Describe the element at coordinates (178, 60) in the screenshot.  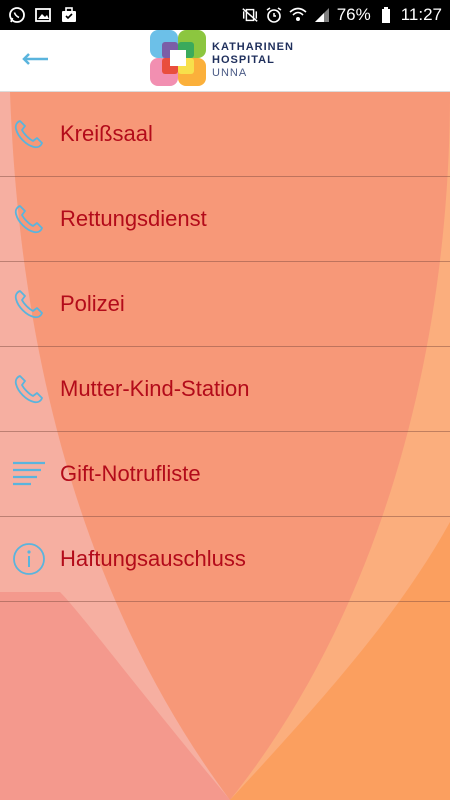
I see `logo-cross-icon` at that location.